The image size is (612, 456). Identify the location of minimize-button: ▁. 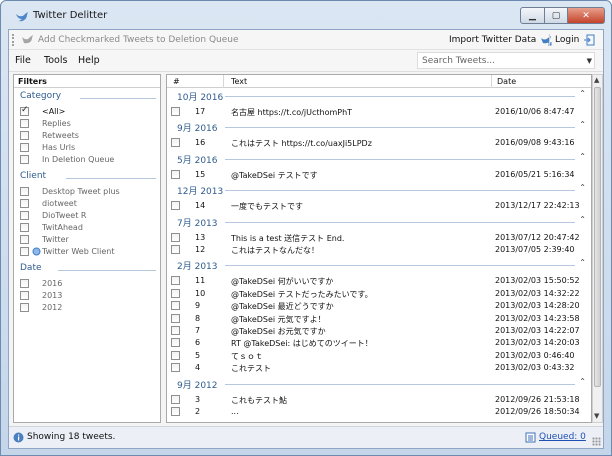
(532, 15).